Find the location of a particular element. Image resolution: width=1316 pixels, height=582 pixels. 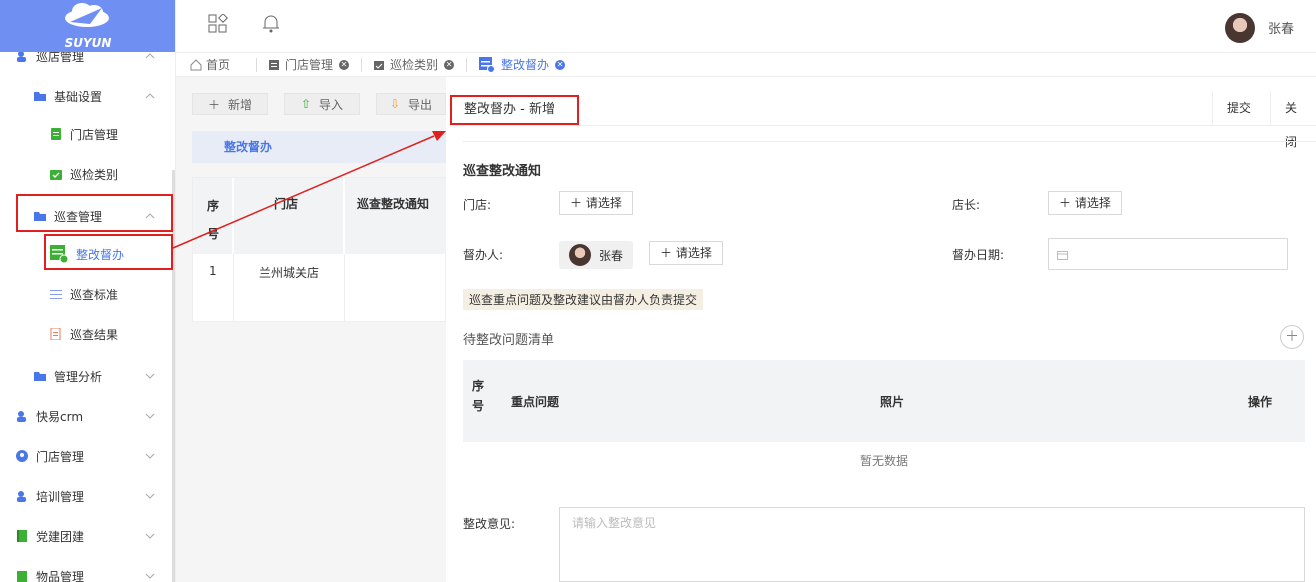

sidebar-item-inspection-category: 巡检类别 is located at coordinates (87, 174).